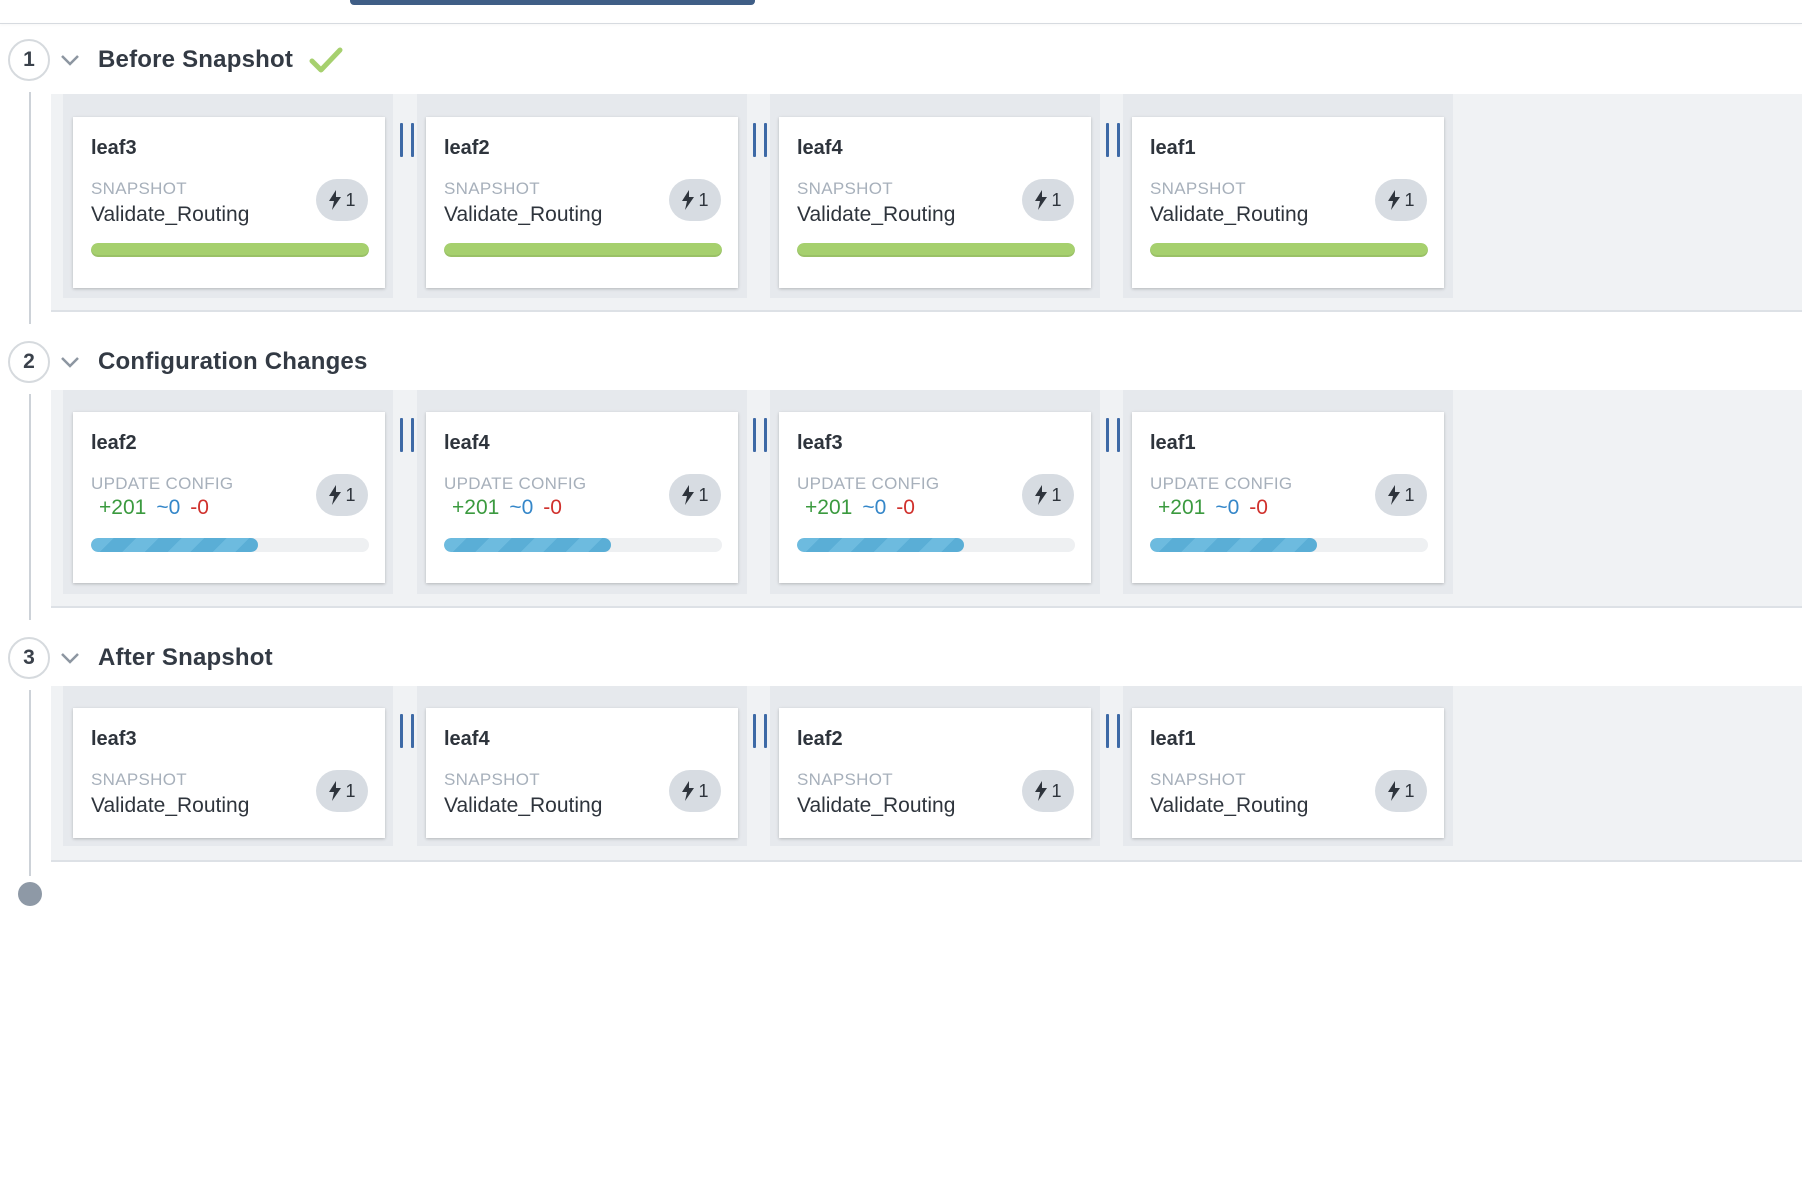 This screenshot has width=1802, height=1190. Describe the element at coordinates (552, 2) in the screenshot. I see `active-tab-indicator` at that location.